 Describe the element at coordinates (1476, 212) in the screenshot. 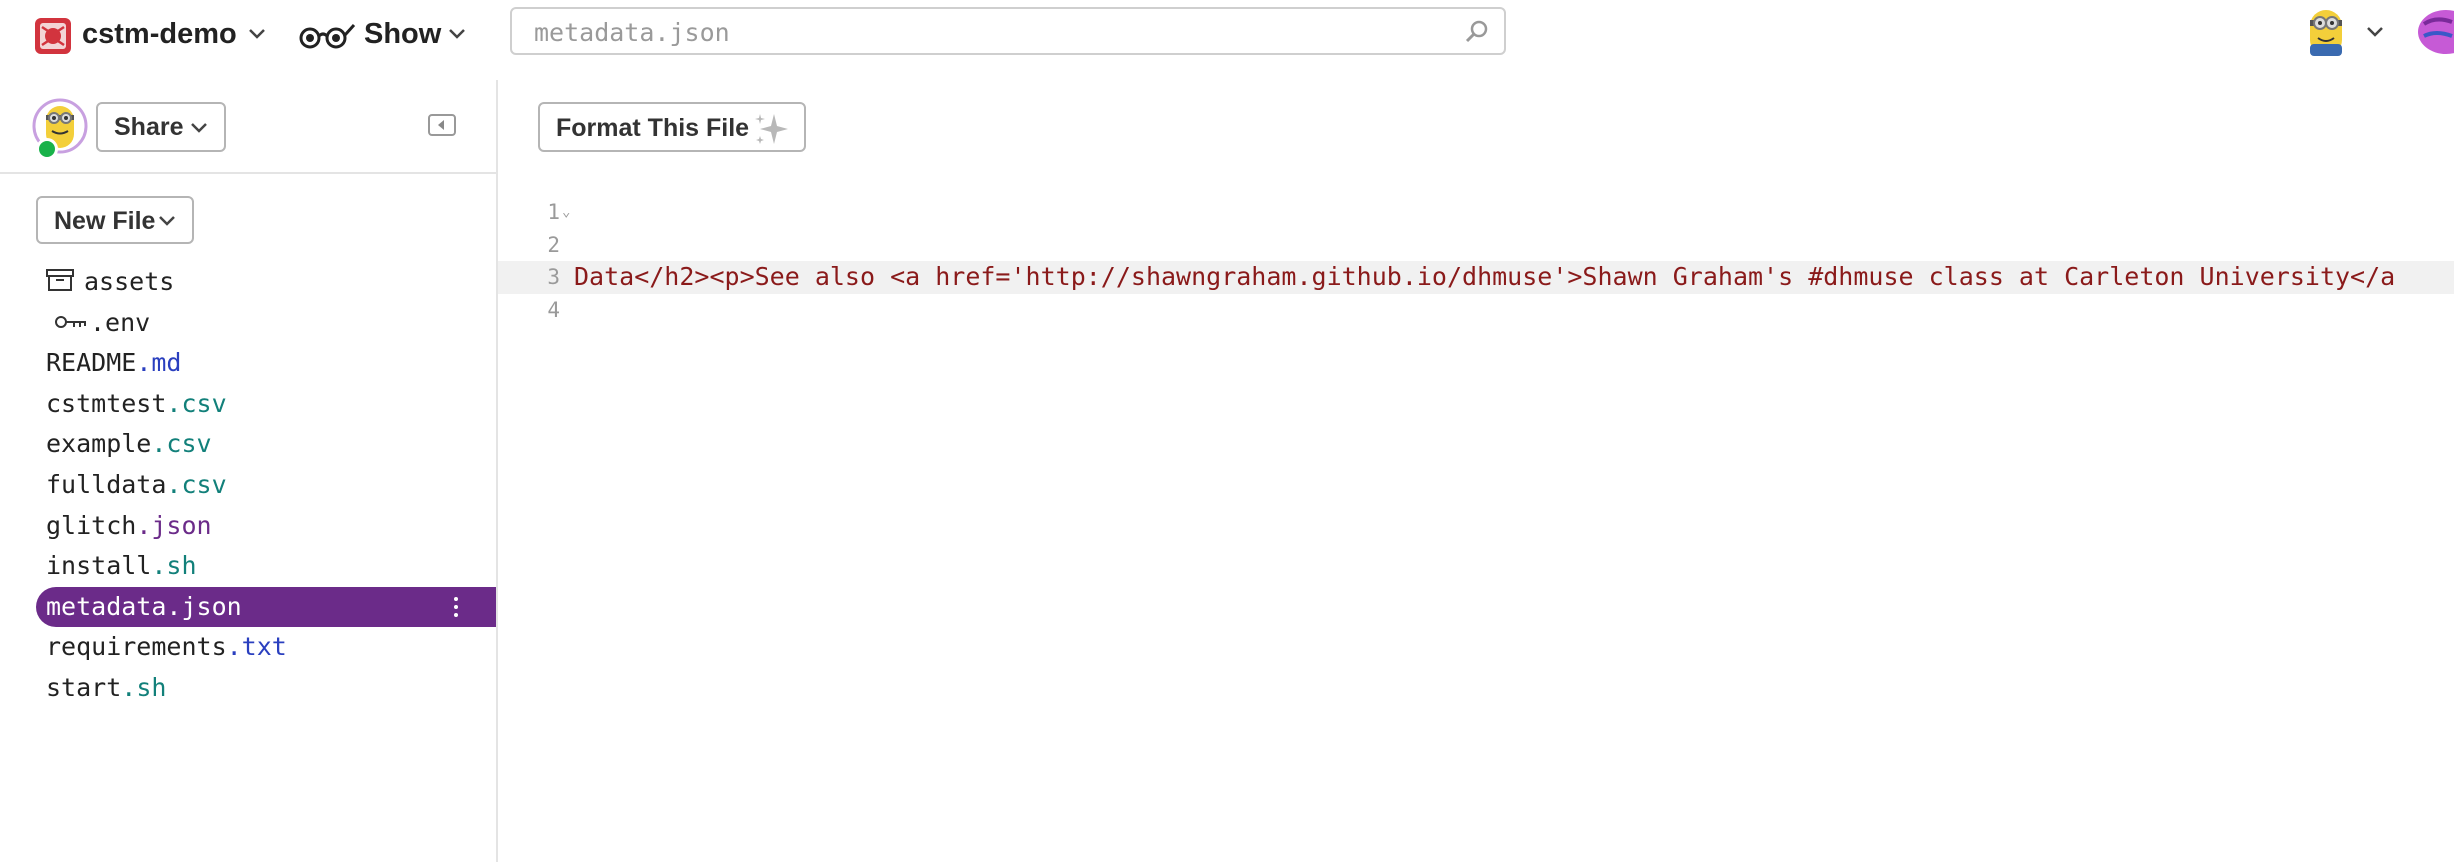

I see `code-line: 1 ⌄` at that location.